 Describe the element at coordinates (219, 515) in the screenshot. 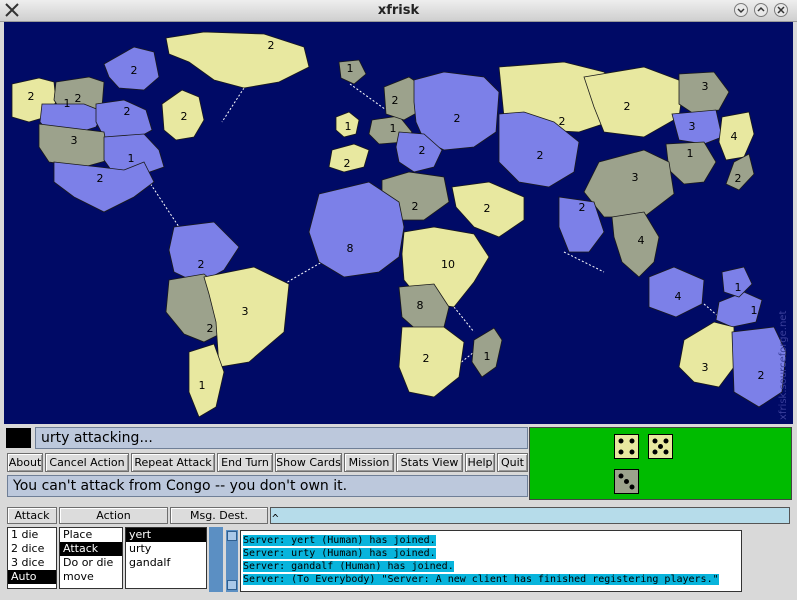

I see `tab-msg-dest: Msg. Dest.` at that location.